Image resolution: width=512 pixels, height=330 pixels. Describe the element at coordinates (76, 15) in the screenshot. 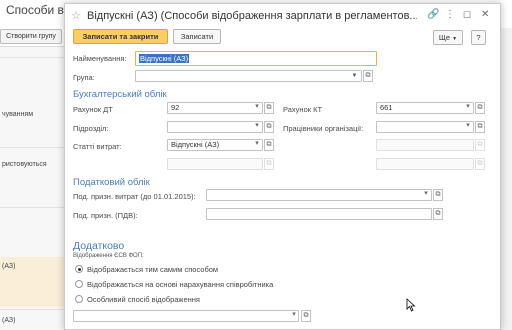

I see `favorite-star-icon: ☆` at that location.